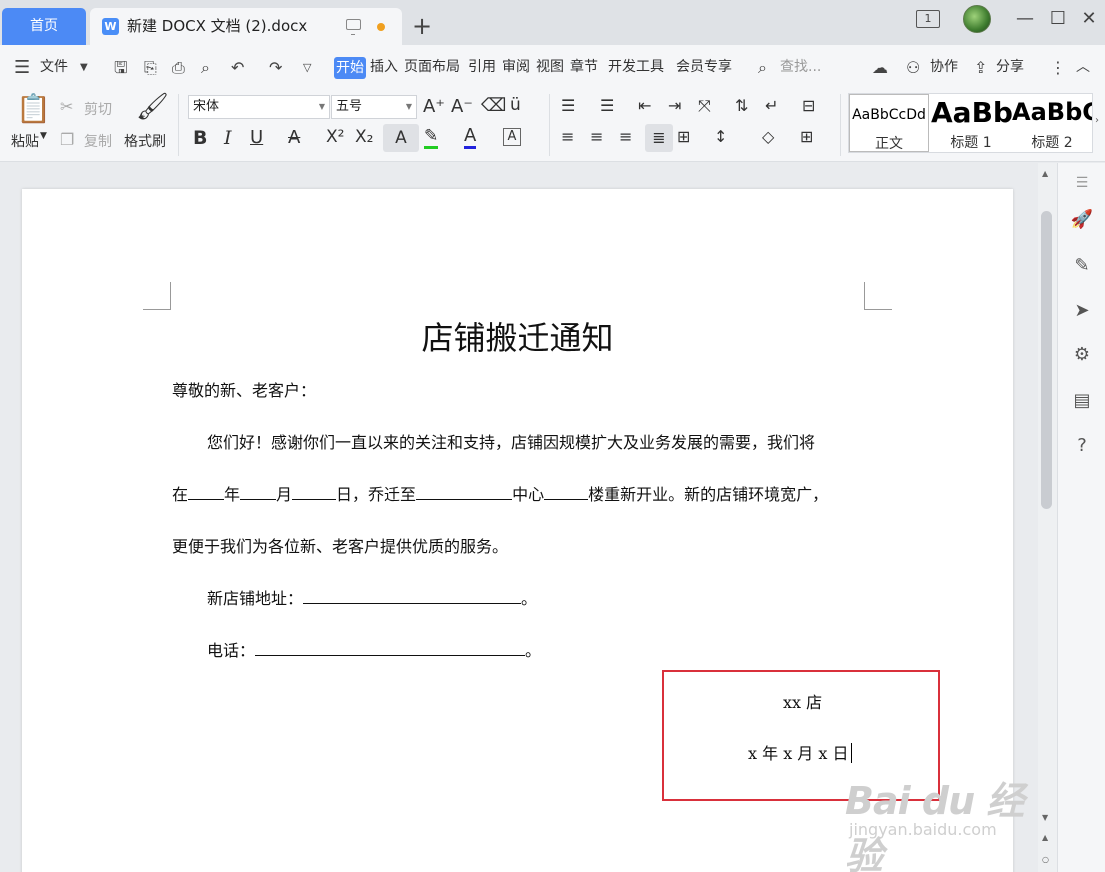  I want to click on user-avatar, so click(977, 19).